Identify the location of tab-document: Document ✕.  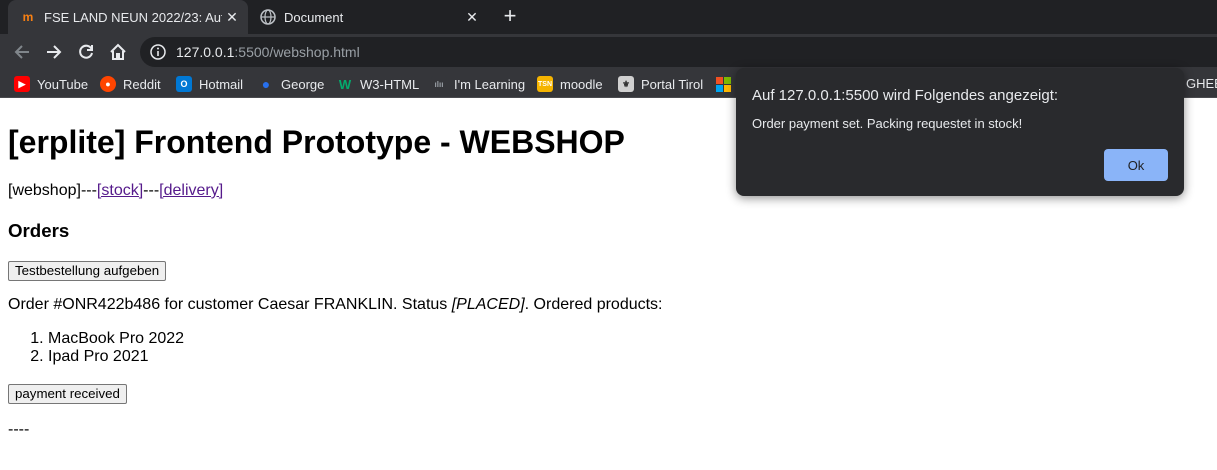
(368, 17).